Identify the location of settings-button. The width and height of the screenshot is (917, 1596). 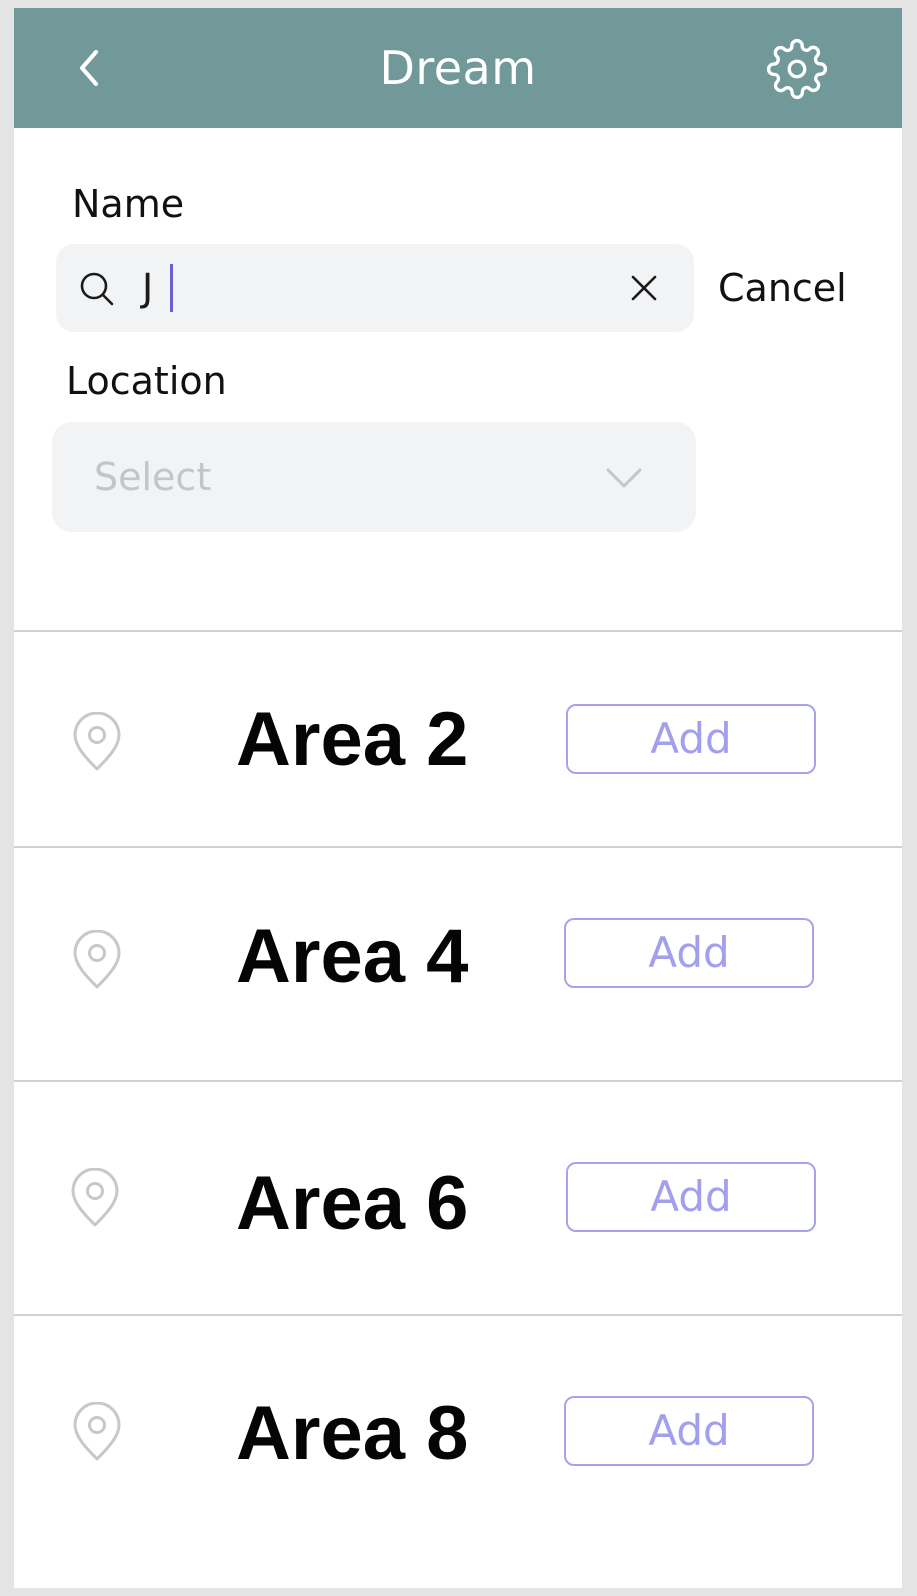
(797, 69).